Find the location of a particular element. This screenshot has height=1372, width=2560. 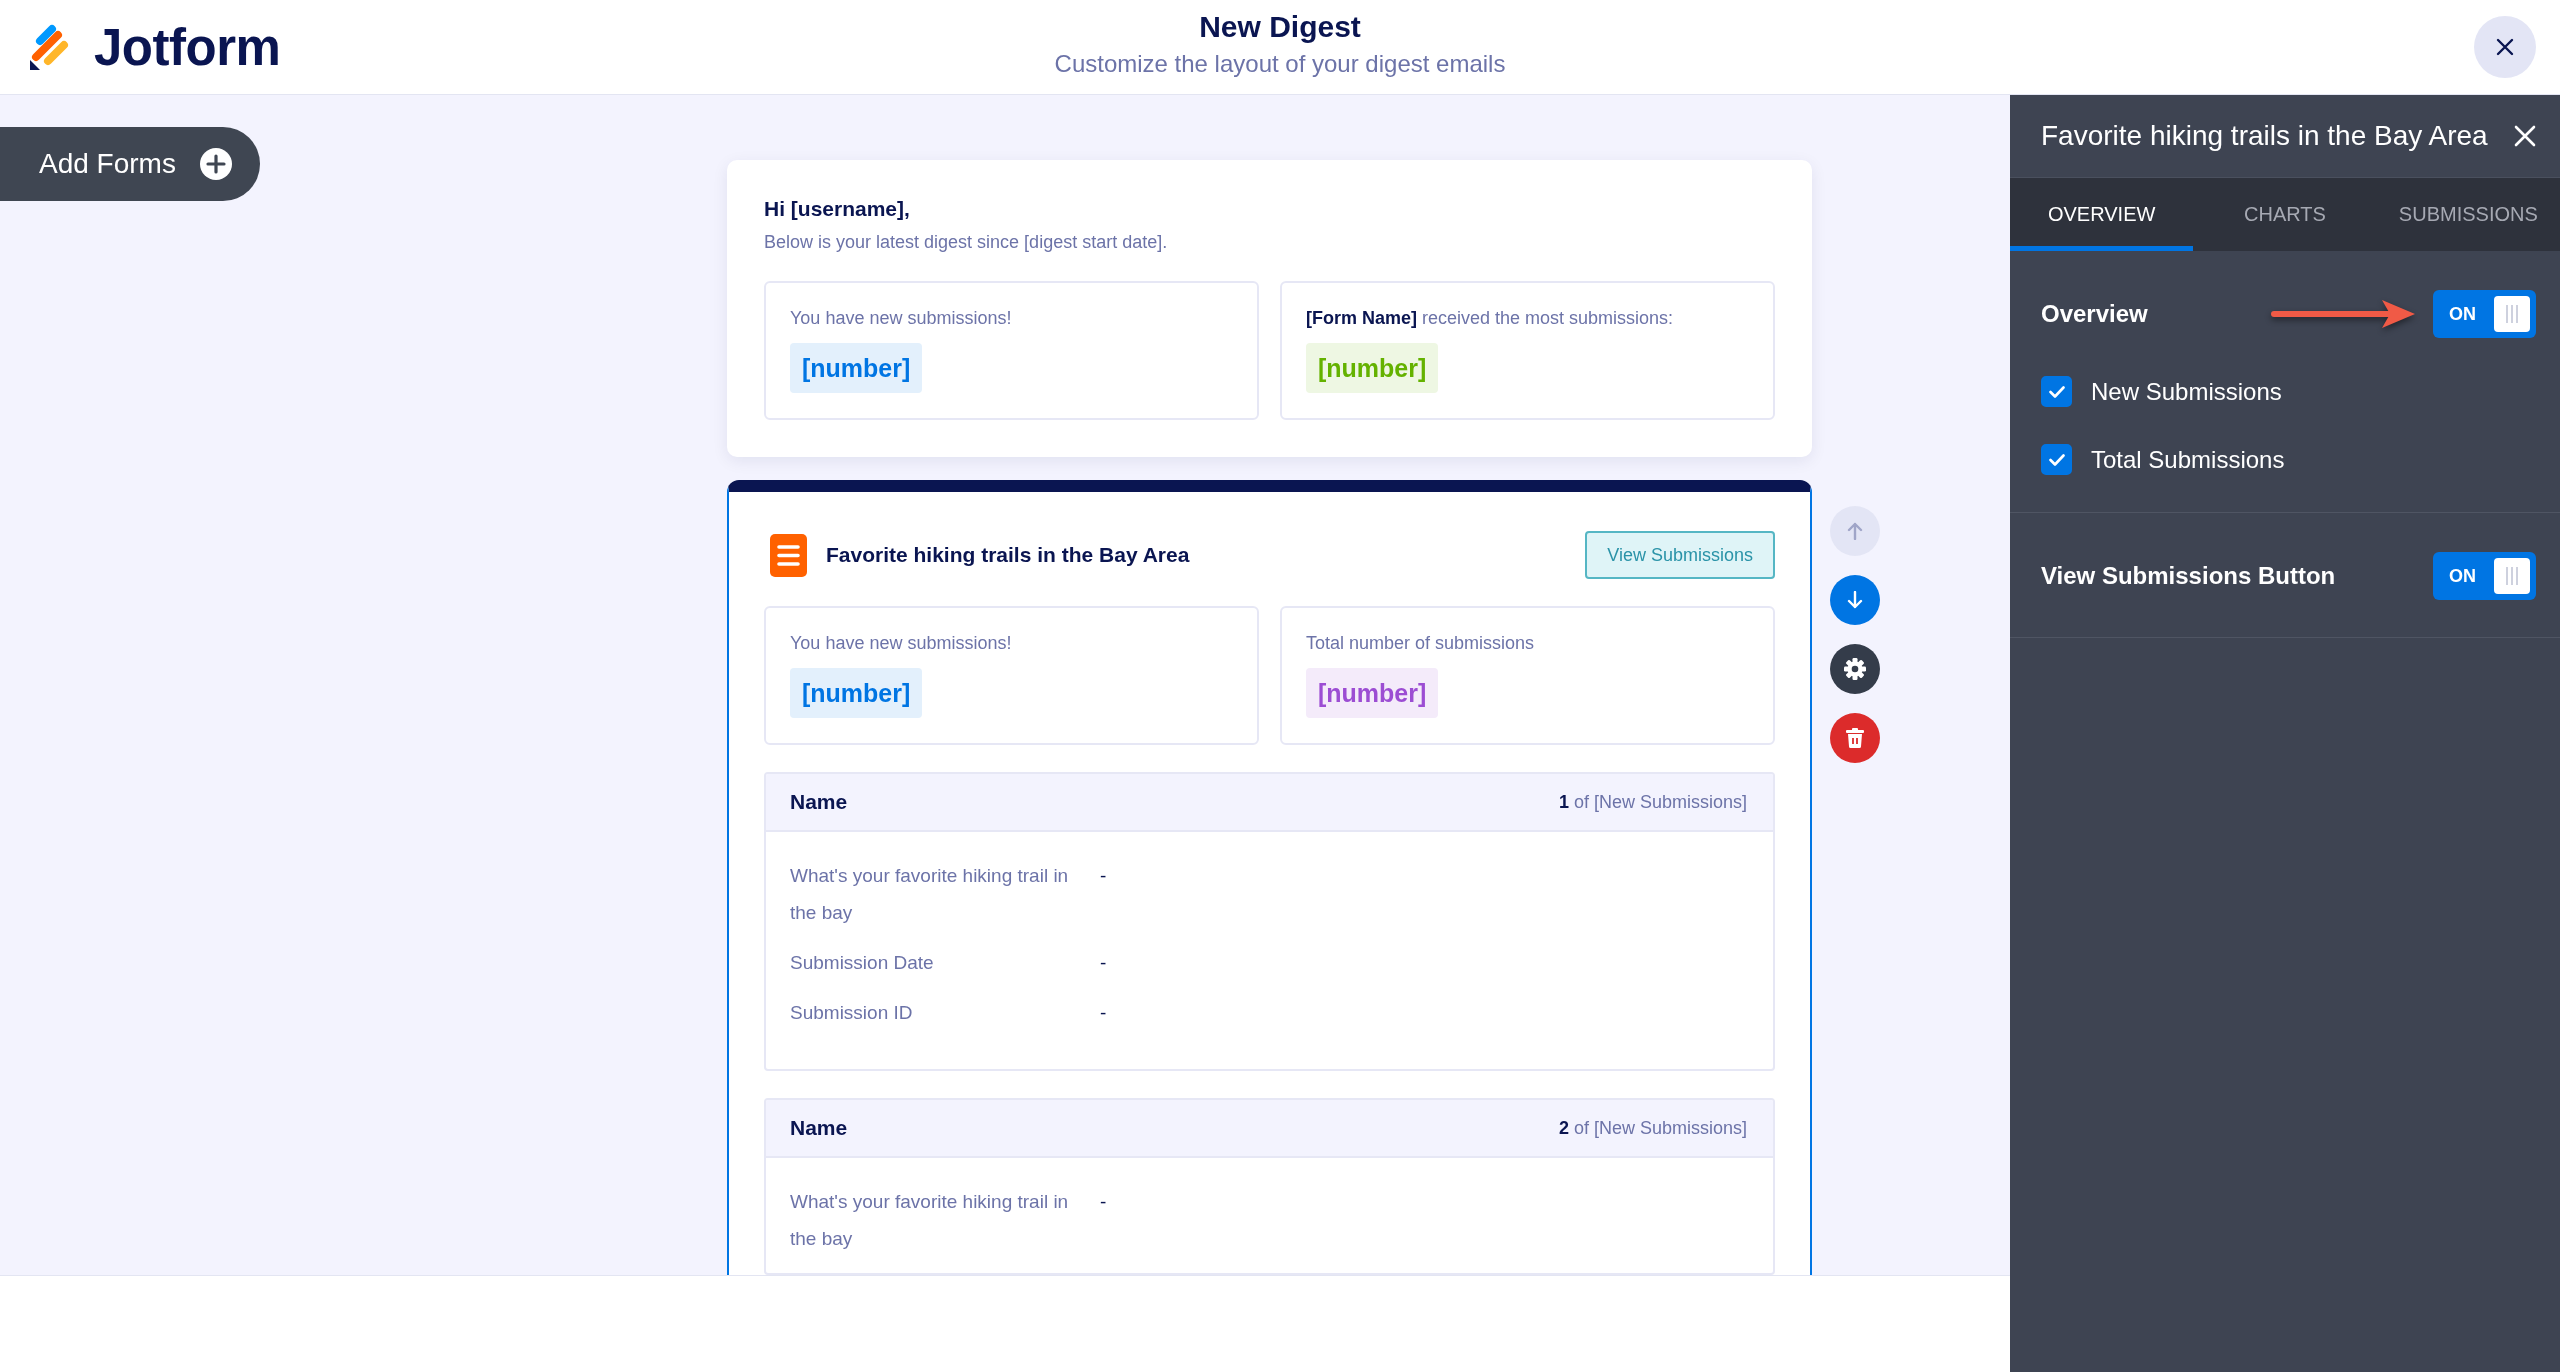

delete-button is located at coordinates (1855, 738).